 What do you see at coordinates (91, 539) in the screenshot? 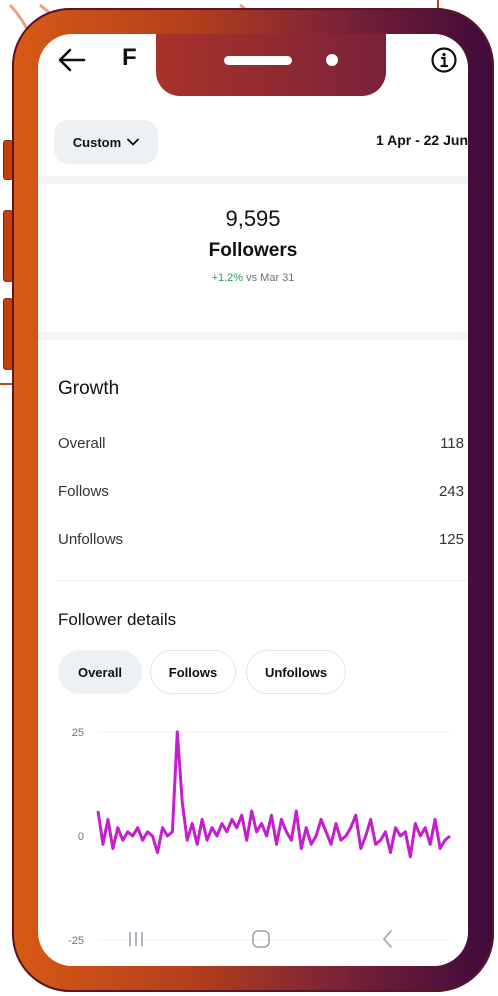
I see `growth-row-label: Unfollows` at bounding box center [91, 539].